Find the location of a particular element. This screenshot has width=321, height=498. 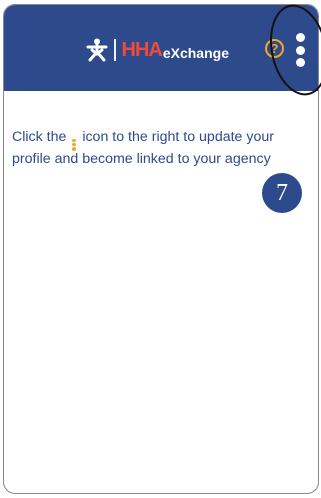

logo-divider is located at coordinates (115, 50).